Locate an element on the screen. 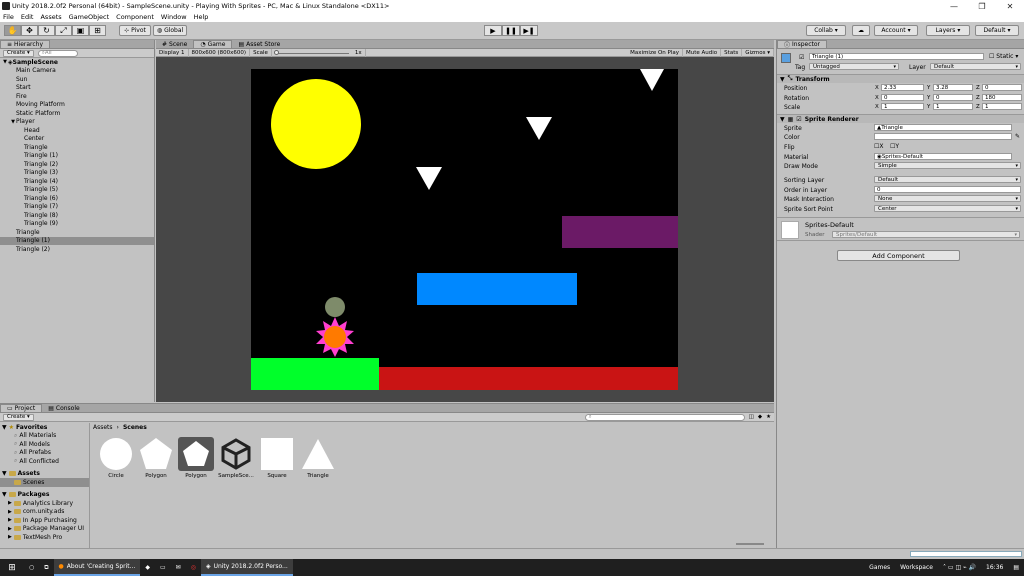 The image size is (1024, 576). scale-slider-handle is located at coordinates (276, 52).